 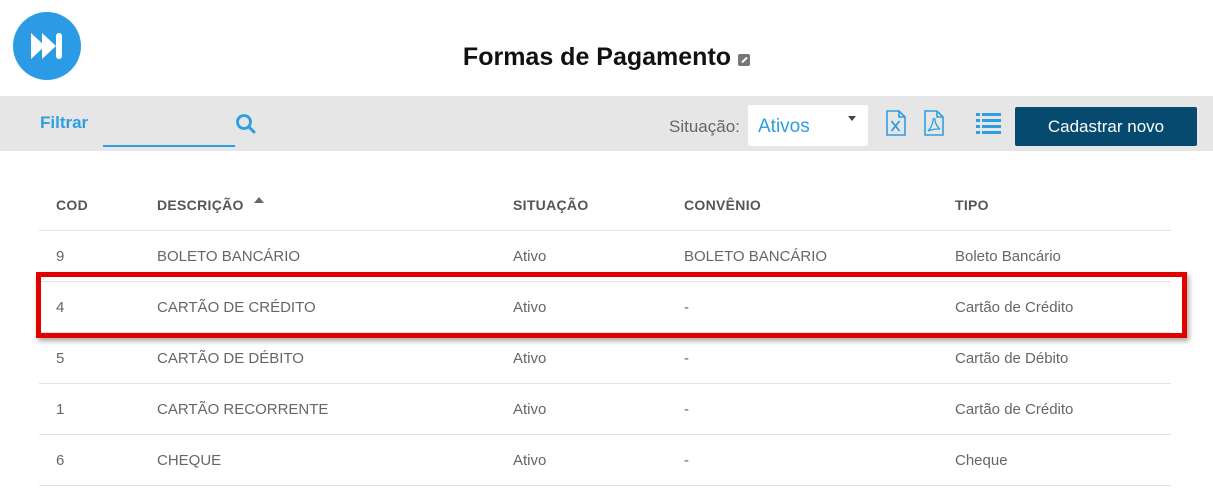 I want to click on cell-cod: 4, so click(x=60, y=307).